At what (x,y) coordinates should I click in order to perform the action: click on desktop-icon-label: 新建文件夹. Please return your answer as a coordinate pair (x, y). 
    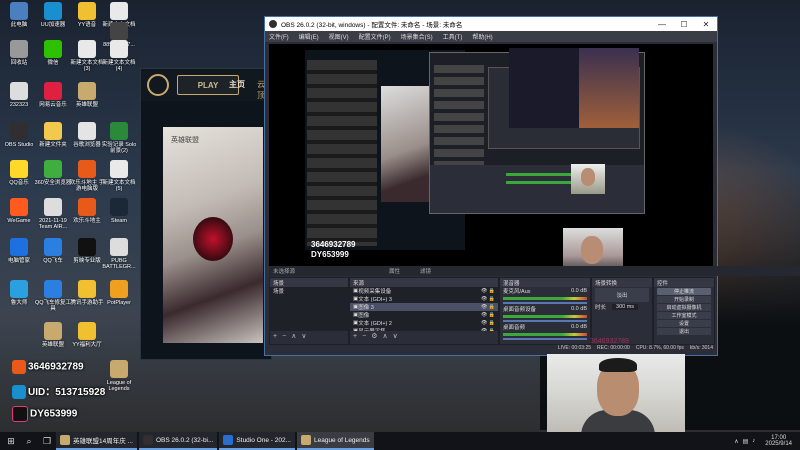
    Looking at the image, I should click on (53, 145).